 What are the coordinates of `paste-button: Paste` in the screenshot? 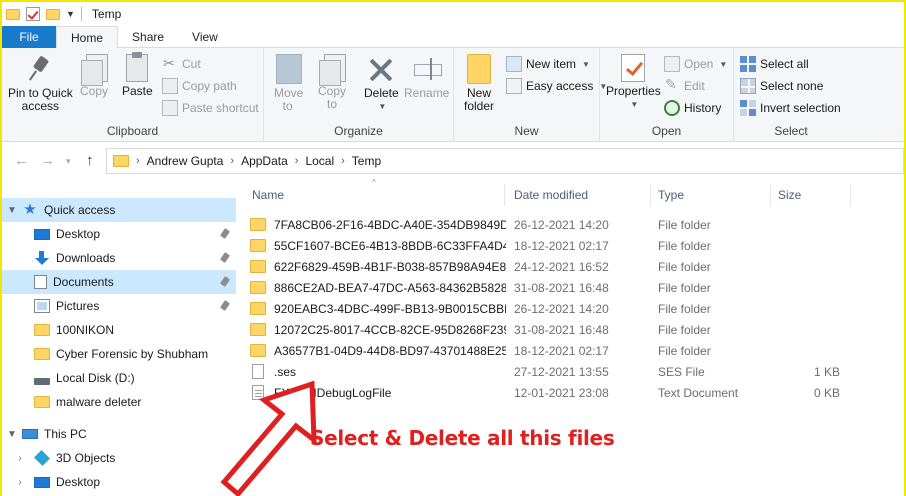 It's located at (137, 75).